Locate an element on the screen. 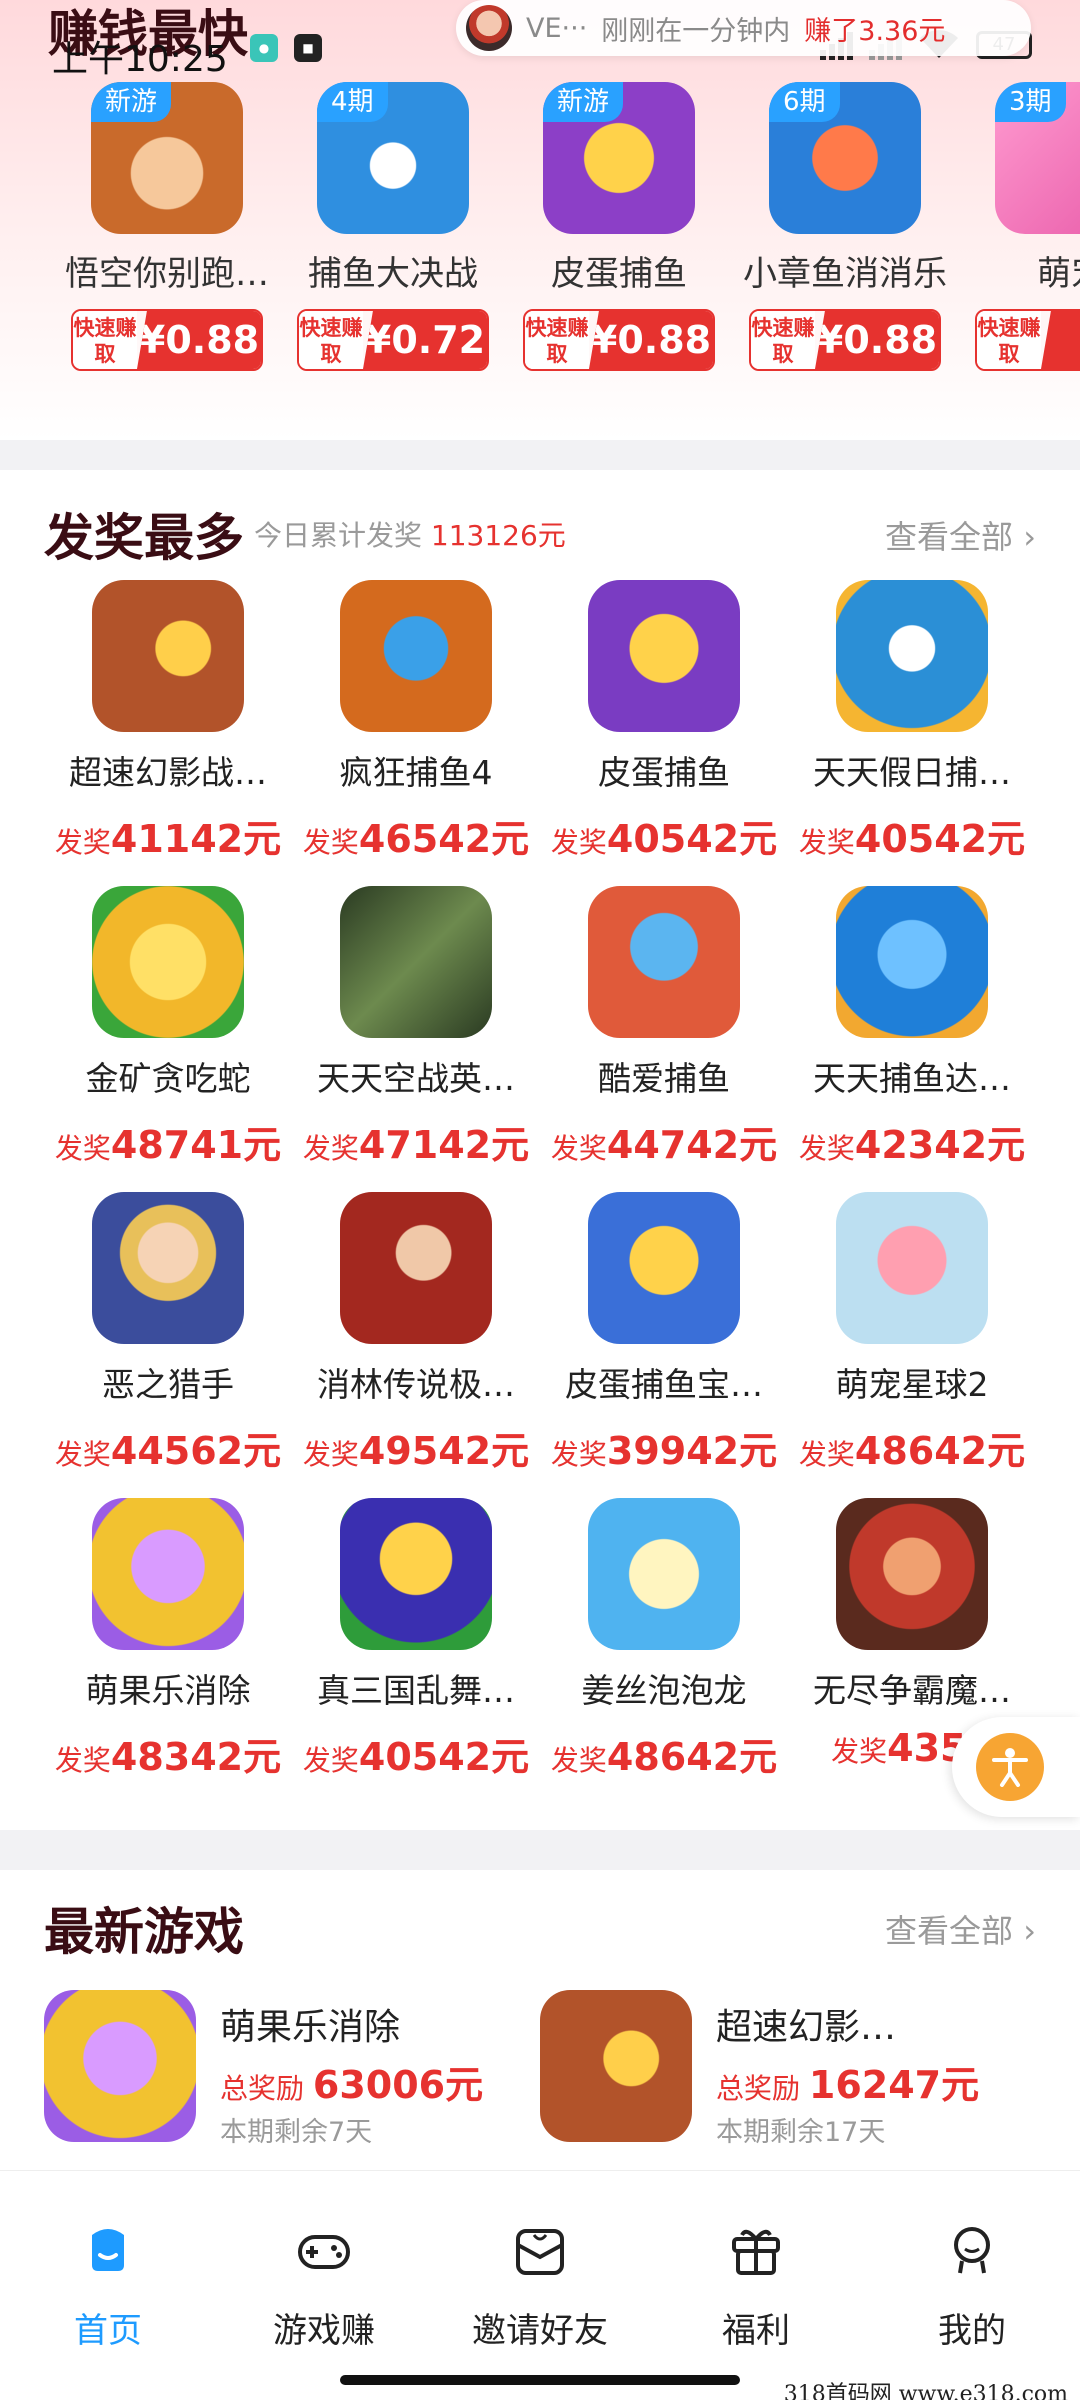  game-name: 酷爱捕鱼 is located at coordinates (664, 1078).